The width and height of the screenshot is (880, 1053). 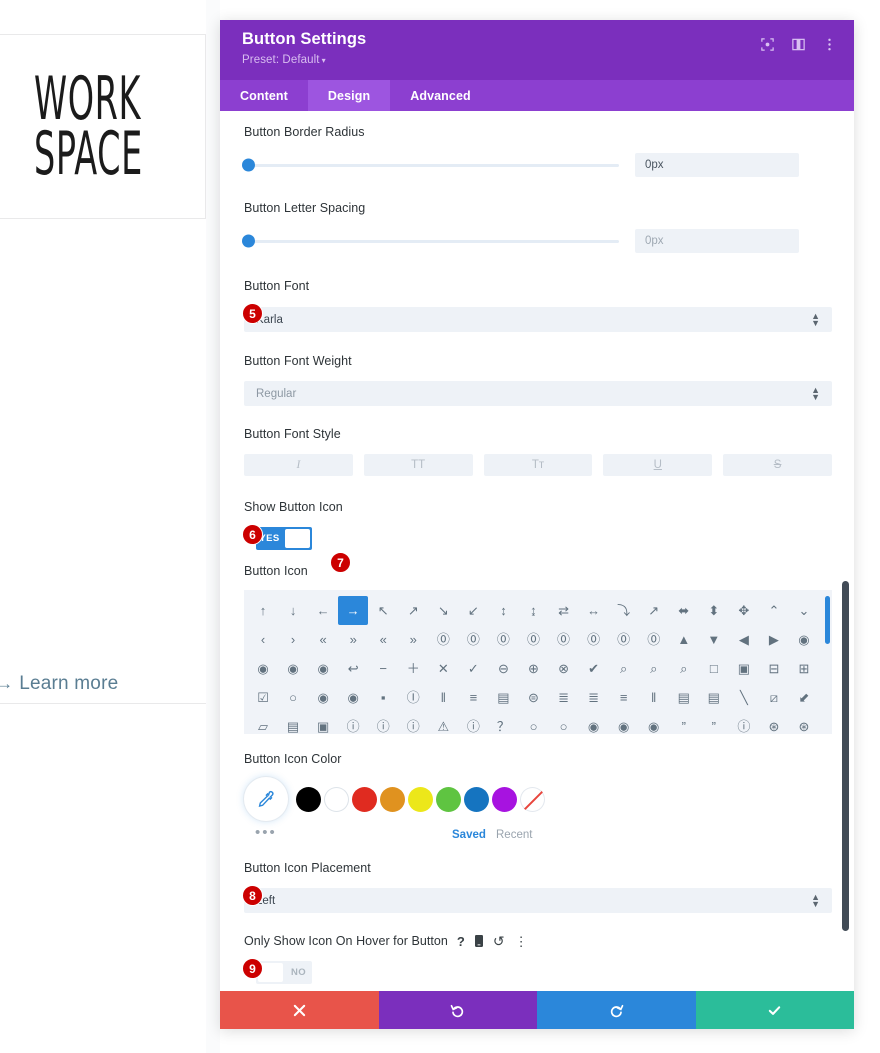 I want to click on icon-cell: ＋, so click(x=413, y=668).